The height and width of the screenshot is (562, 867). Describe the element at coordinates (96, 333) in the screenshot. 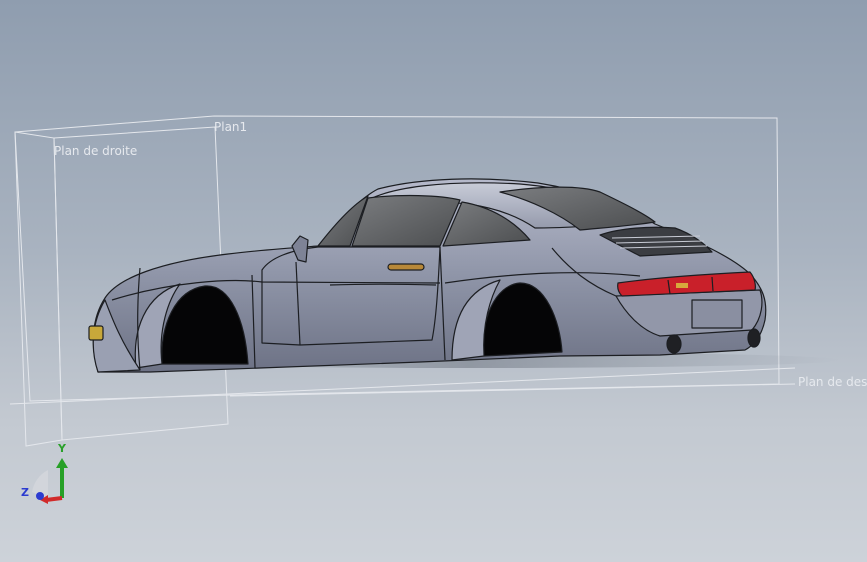

I see `front-indicator` at that location.